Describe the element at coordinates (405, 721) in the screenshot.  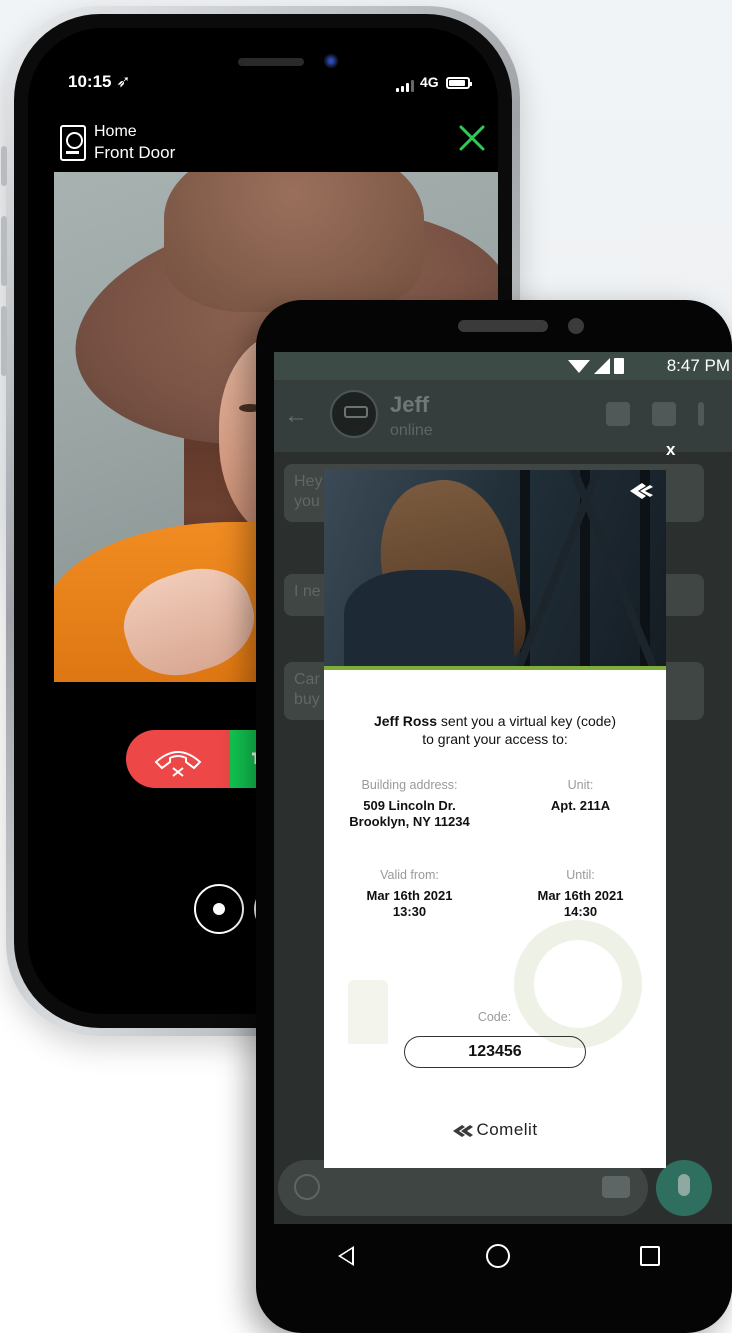
I see `sender-name: Jeff Ross` at that location.